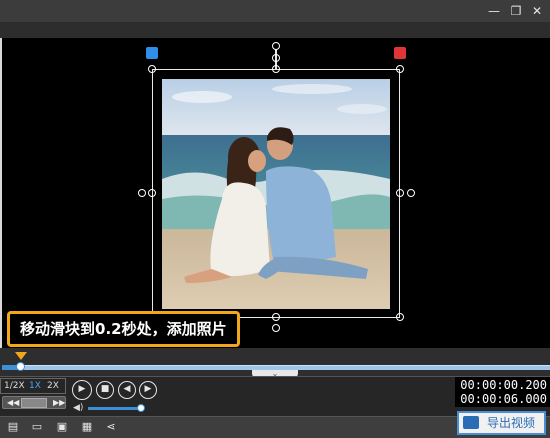 The height and width of the screenshot is (438, 550). What do you see at coordinates (503, 385) in the screenshot?
I see `current-time: 00:00:00.200` at bounding box center [503, 385].